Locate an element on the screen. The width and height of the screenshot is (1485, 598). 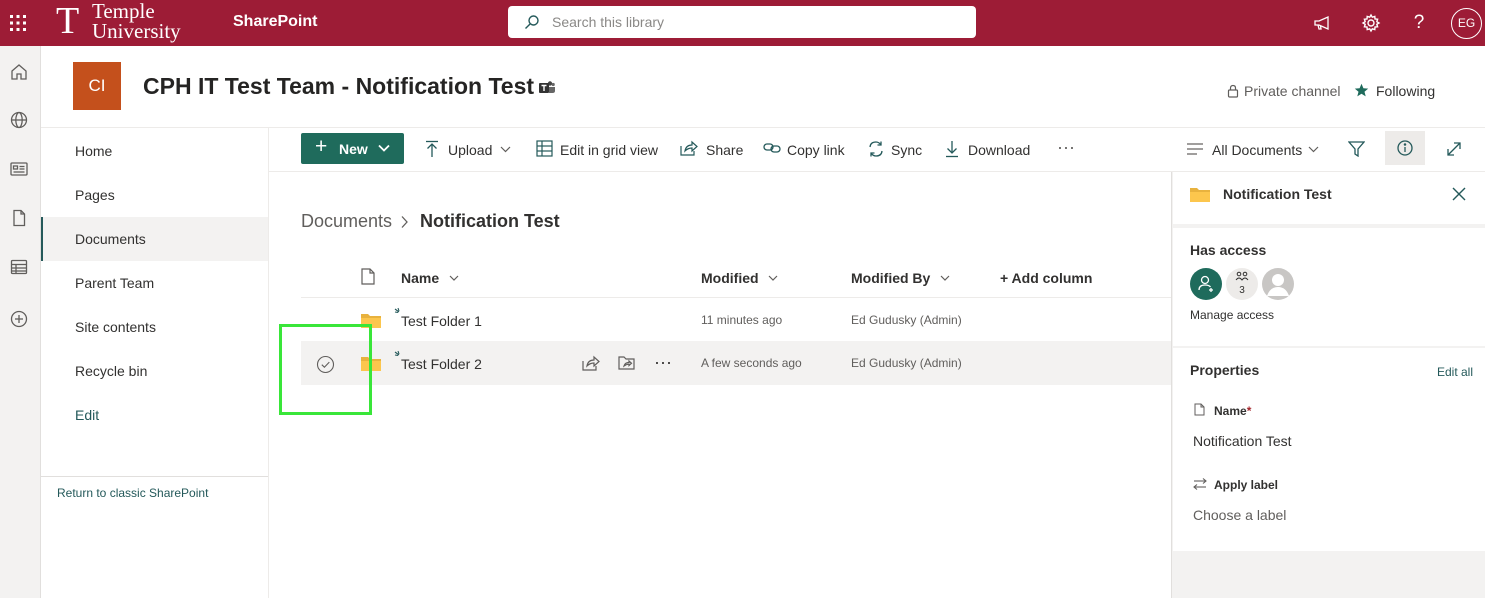
row-more-actions-button: ··· is located at coordinates (663, 362).